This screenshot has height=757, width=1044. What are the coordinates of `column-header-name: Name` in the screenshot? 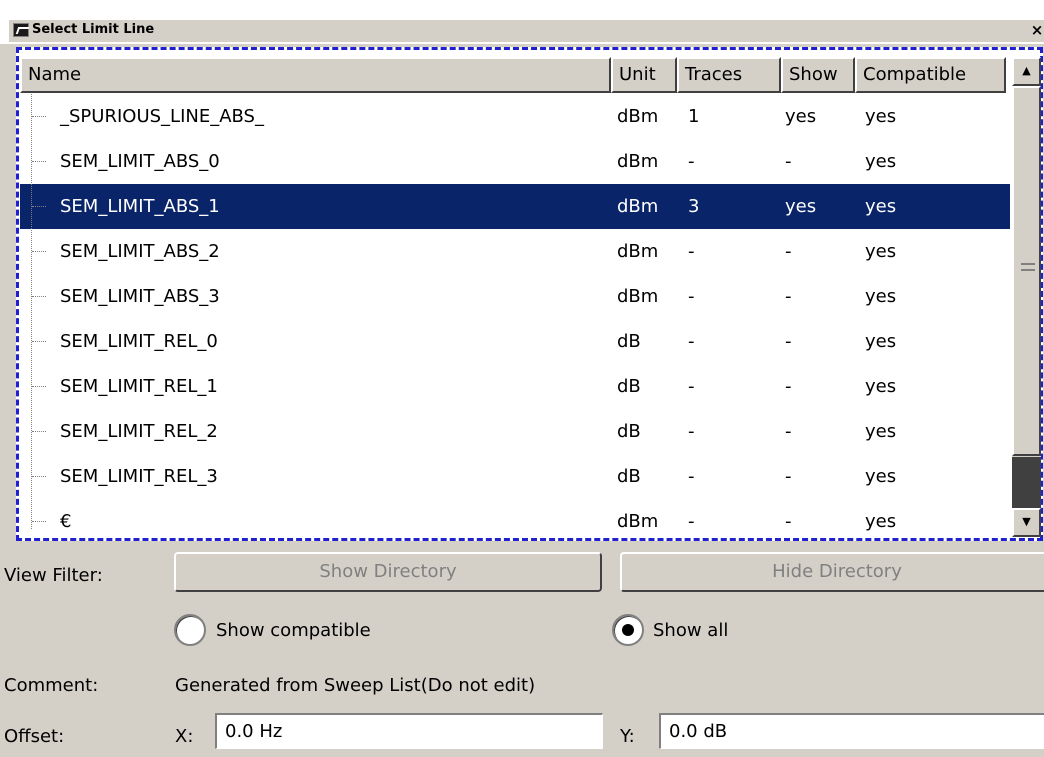 It's located at (315, 75).